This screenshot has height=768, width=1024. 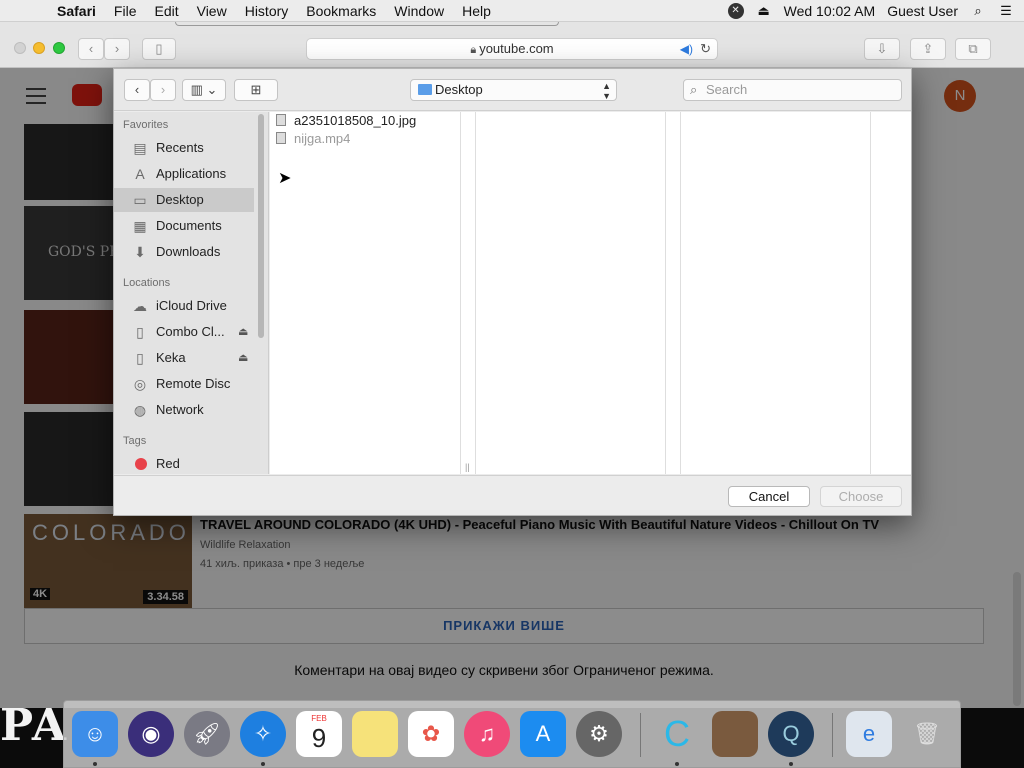 What do you see at coordinates (191, 305) in the screenshot?
I see `sidebar-item-label: iCloud Drive` at bounding box center [191, 305].